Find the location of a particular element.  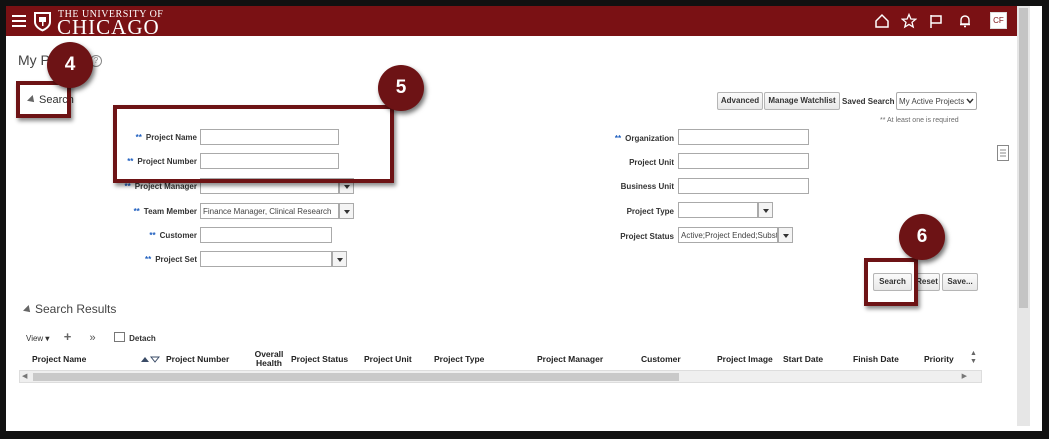

page-title: My P is located at coordinates (34, 60).